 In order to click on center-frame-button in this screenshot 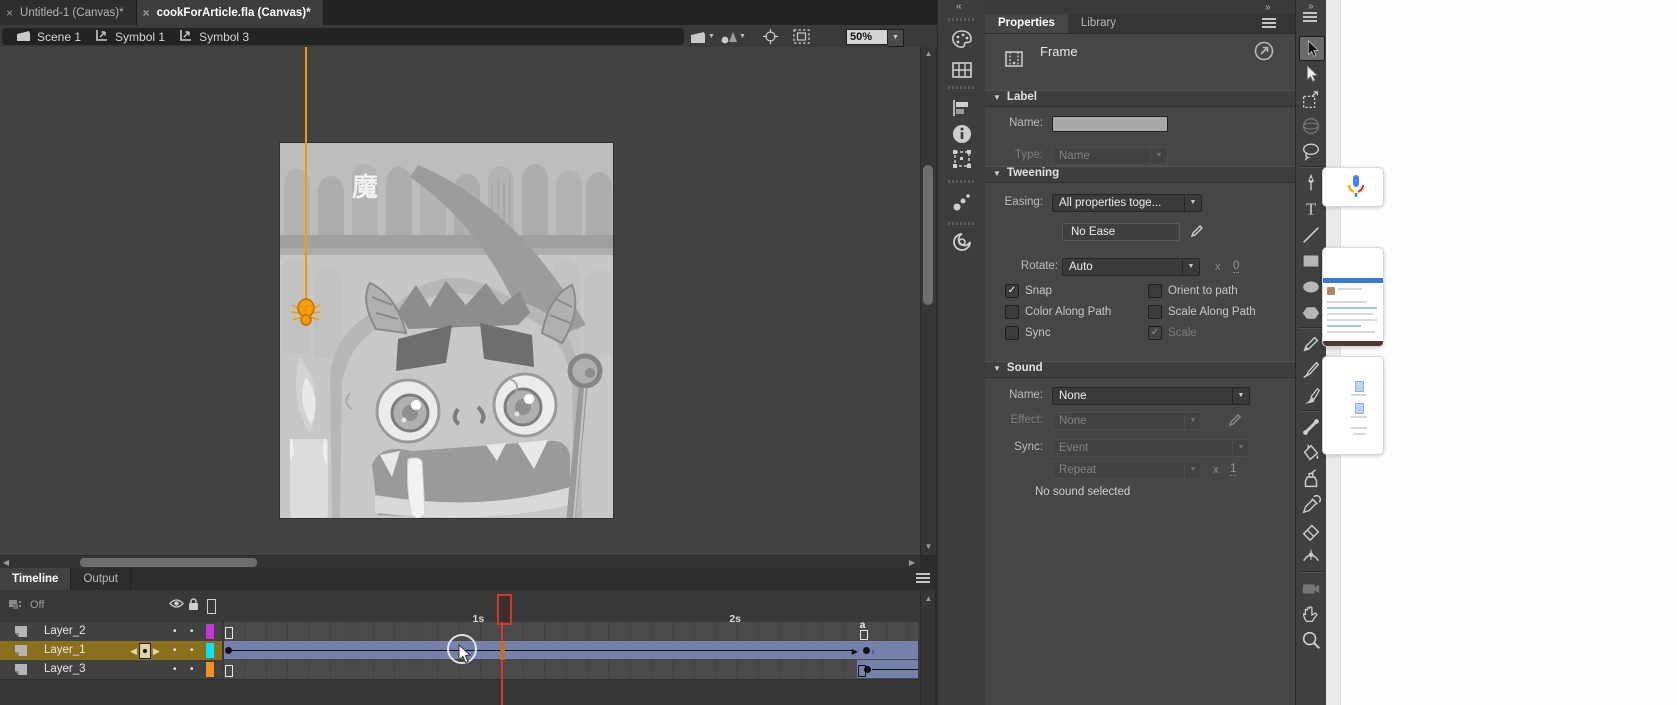, I will do `click(770, 36)`.